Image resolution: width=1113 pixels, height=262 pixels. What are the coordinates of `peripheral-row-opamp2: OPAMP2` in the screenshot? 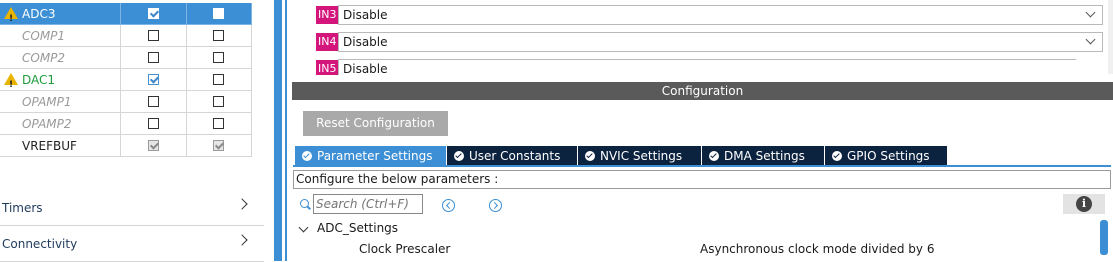 It's located at (132, 124).